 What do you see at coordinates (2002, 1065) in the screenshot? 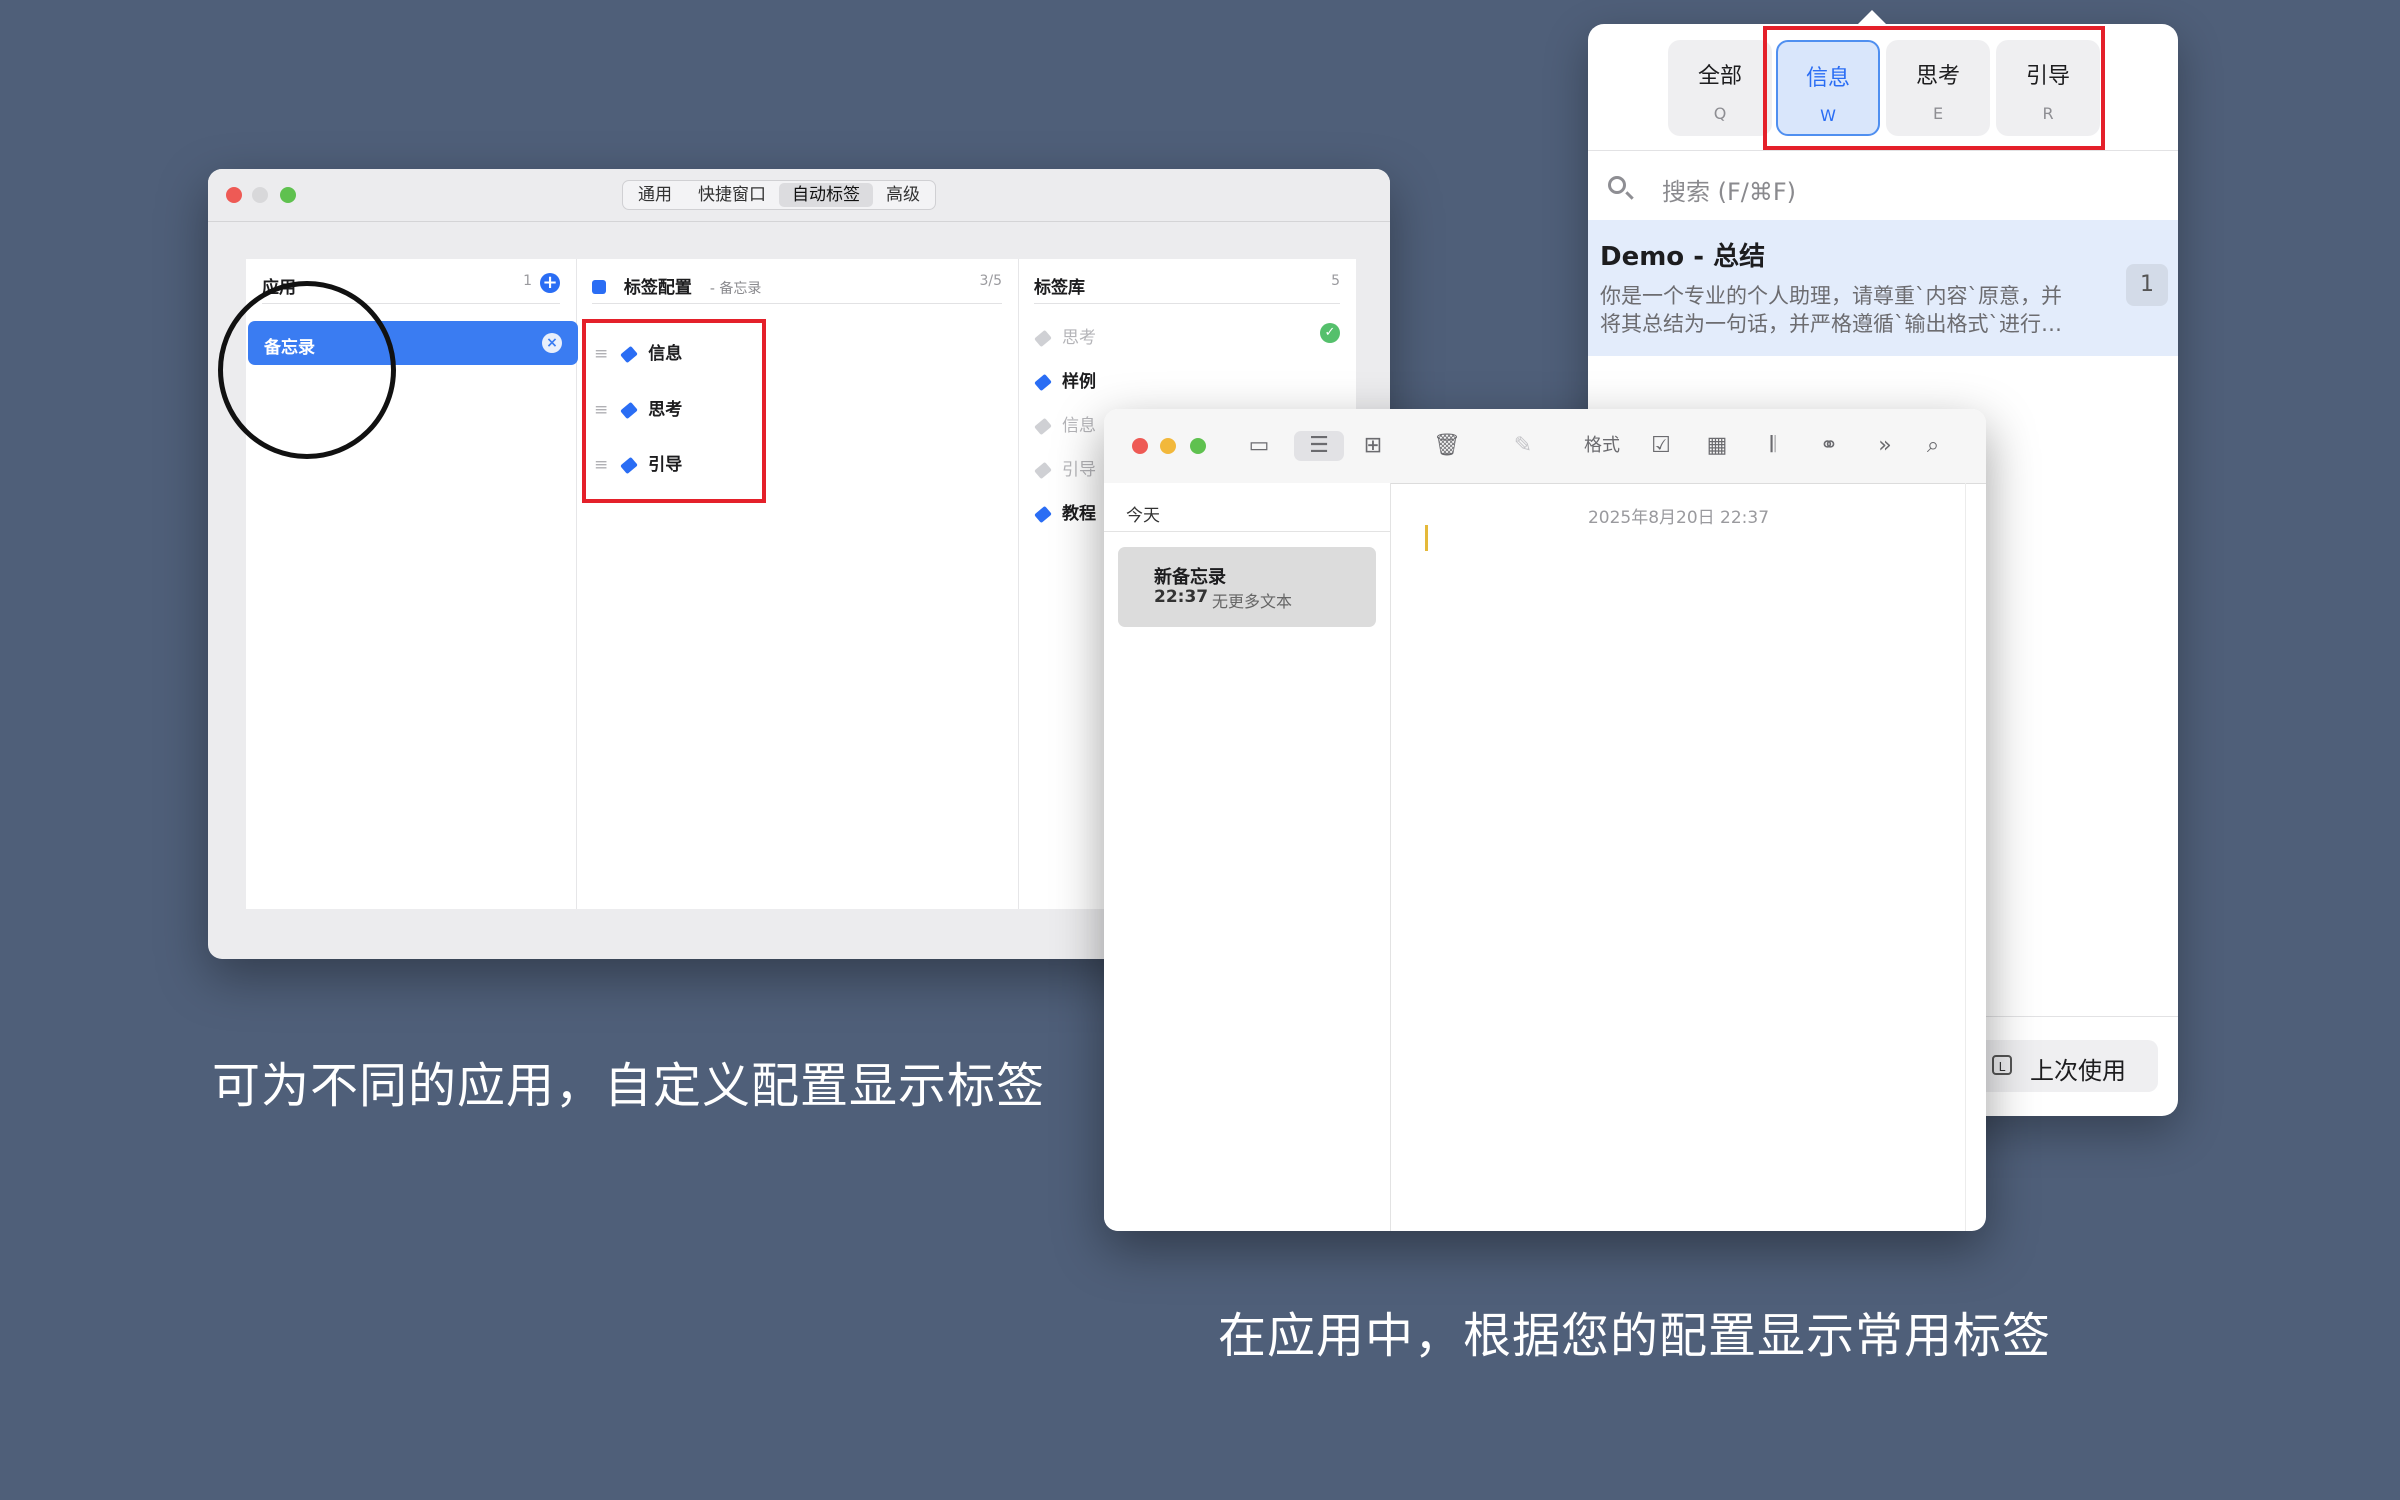
I see `keyboard-key-icon: L` at bounding box center [2002, 1065].